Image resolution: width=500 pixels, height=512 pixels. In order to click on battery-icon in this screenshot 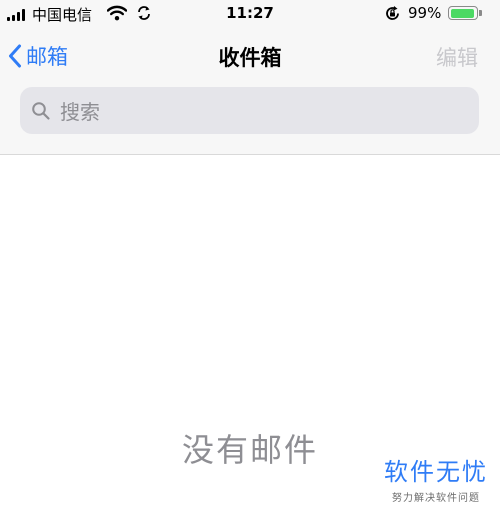, I will do `click(463, 13)`.